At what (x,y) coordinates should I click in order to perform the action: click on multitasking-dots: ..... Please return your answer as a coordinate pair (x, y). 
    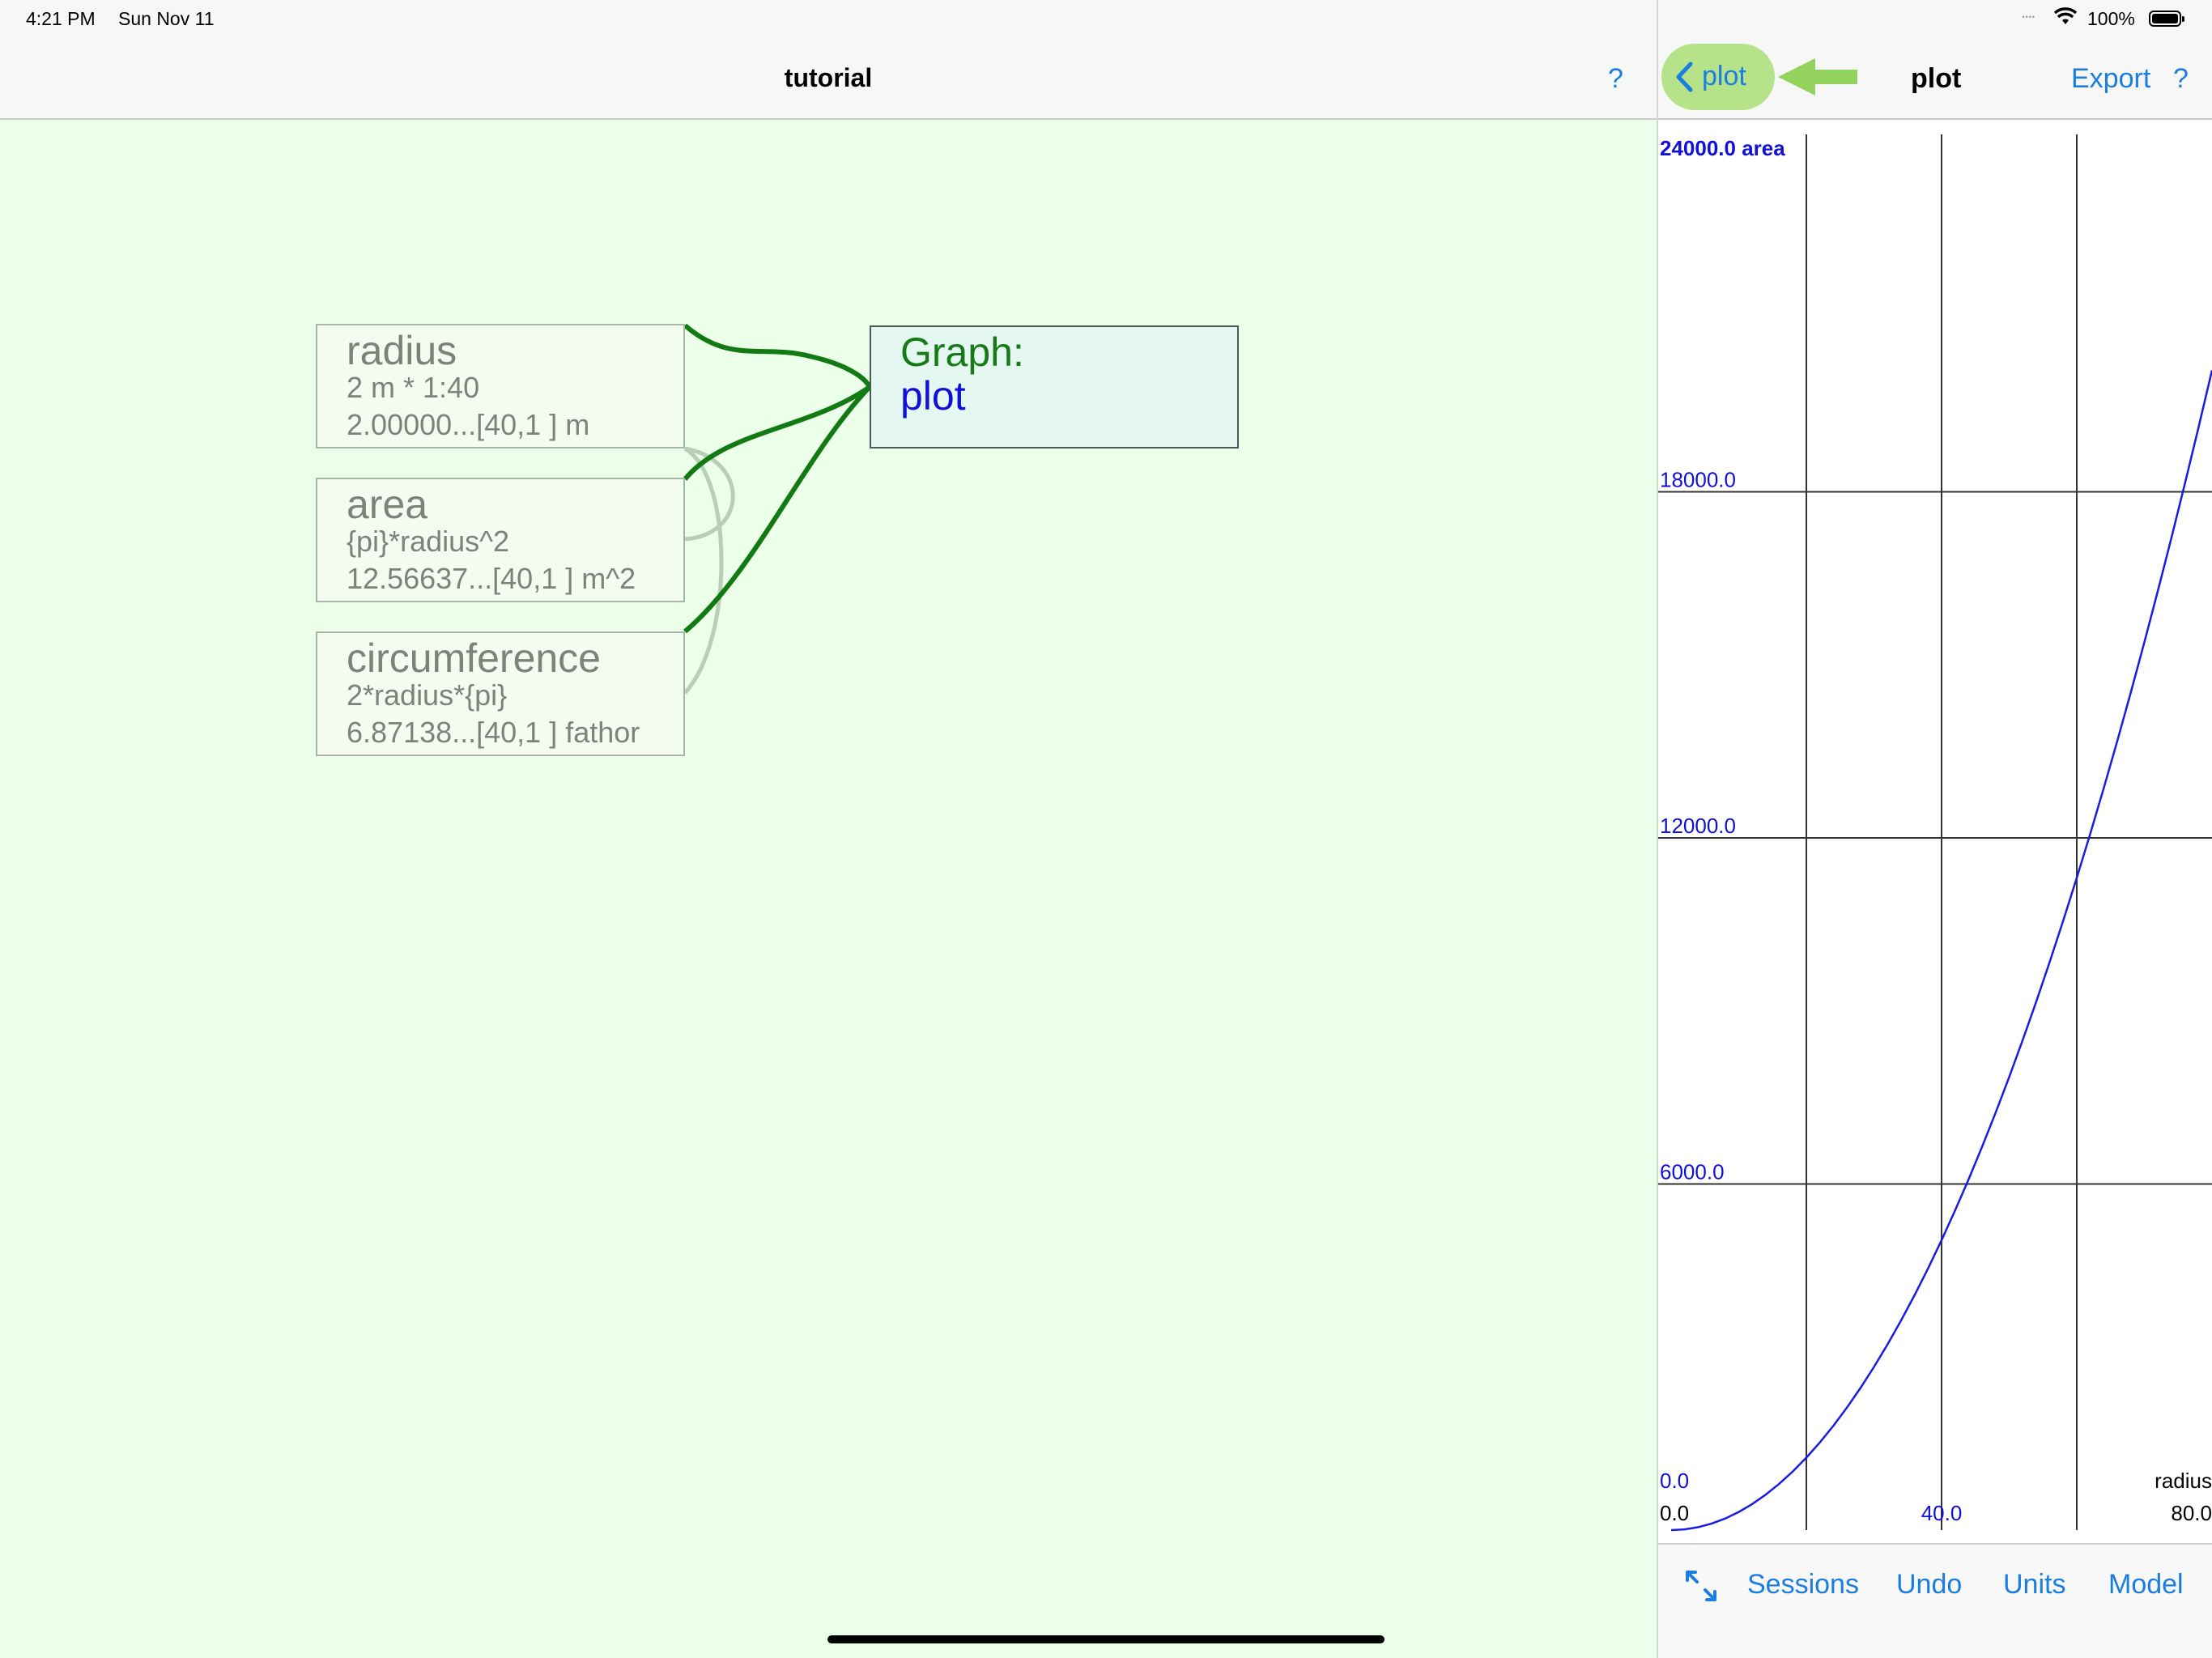
    Looking at the image, I should click on (2029, 12).